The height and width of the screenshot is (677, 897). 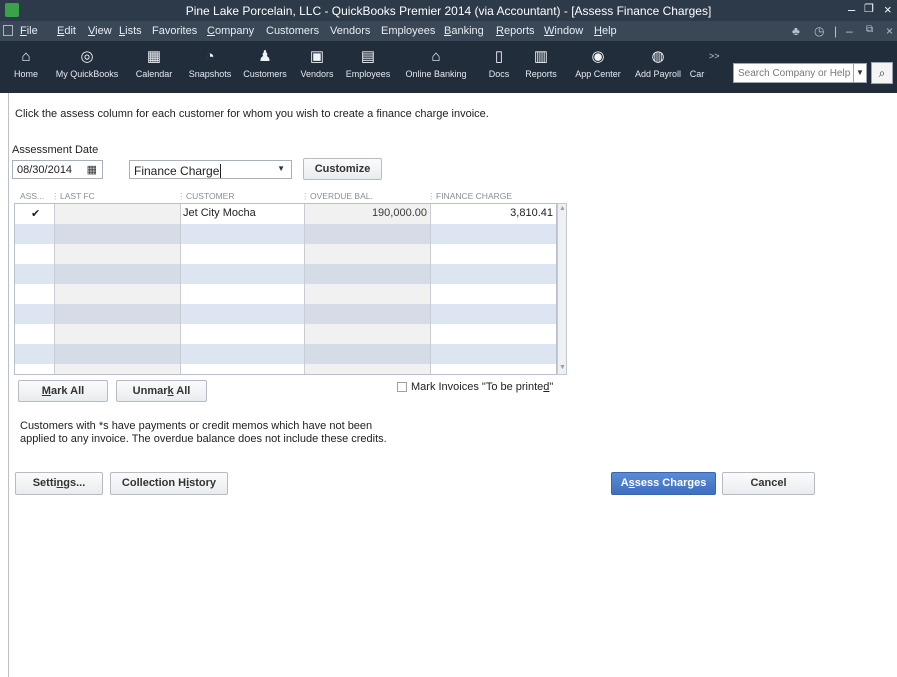 I want to click on toolbar-snapshots: ◔ Snapshots, so click(x=210, y=68).